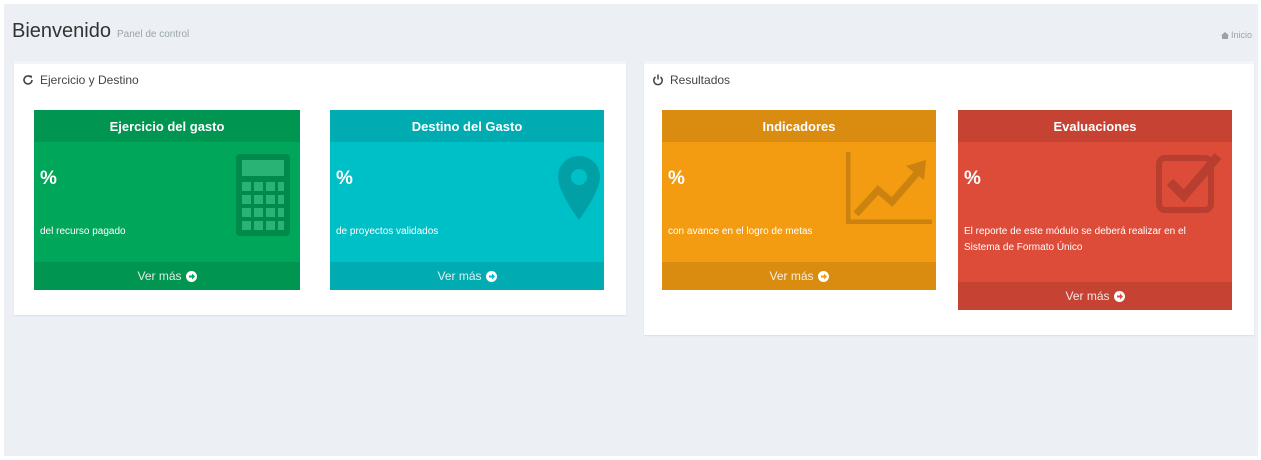 This screenshot has height=460, width=1261. I want to click on breadcrumb: Inicio, so click(1236, 35).